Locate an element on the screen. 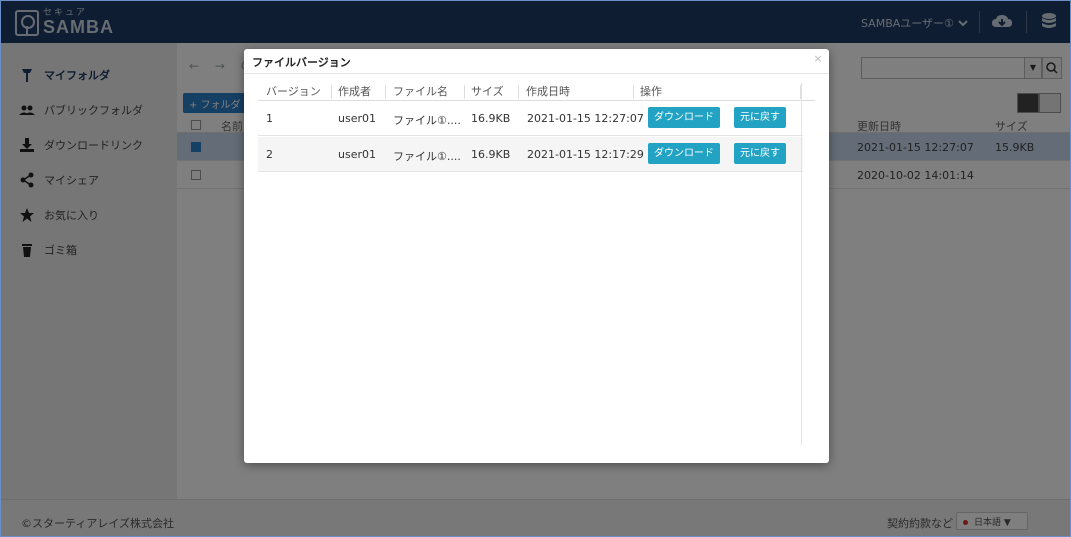  dialog-divider is located at coordinates (536, 73).